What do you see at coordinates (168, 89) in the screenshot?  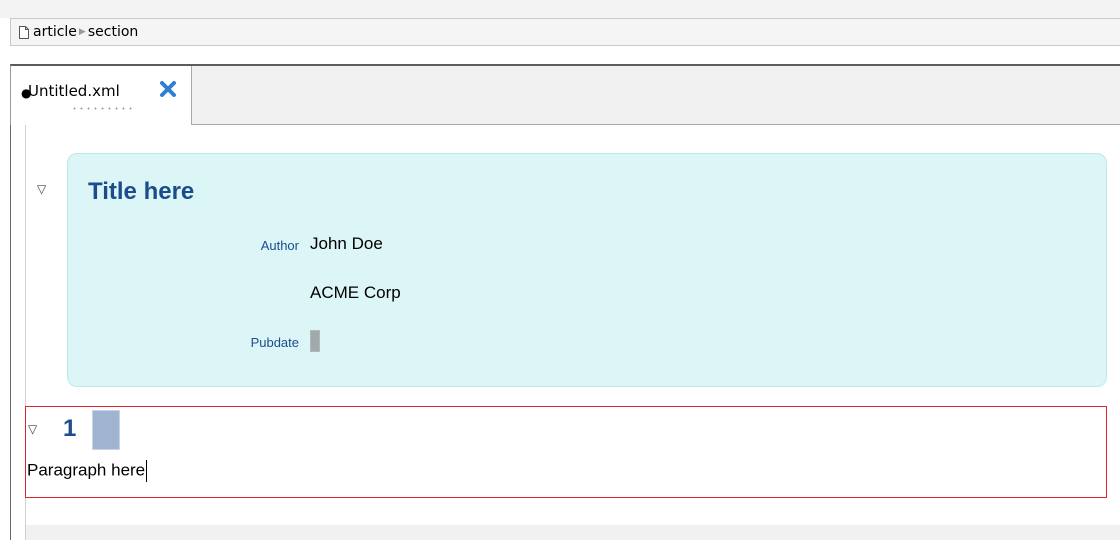 I see `close-icon` at bounding box center [168, 89].